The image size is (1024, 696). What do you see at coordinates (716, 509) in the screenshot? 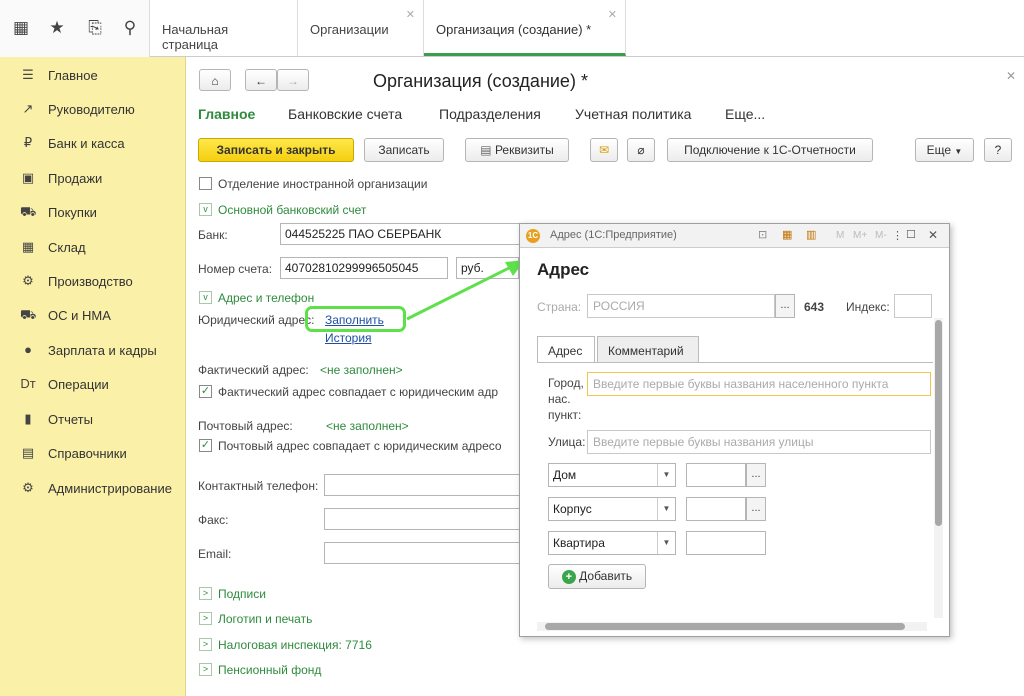
I see `building-number-field` at bounding box center [716, 509].